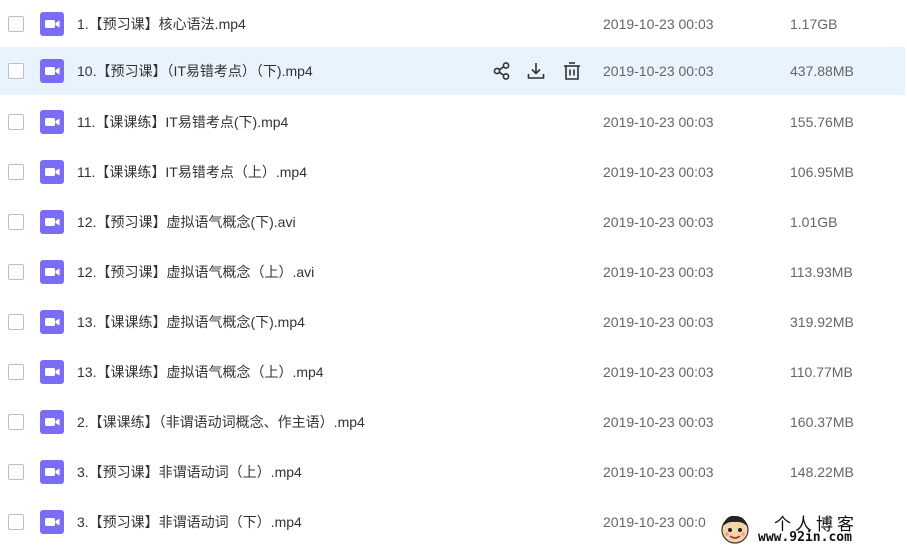 This screenshot has width=907, height=551. What do you see at coordinates (822, 472) in the screenshot?
I see `file-size: 148.22MB` at bounding box center [822, 472].